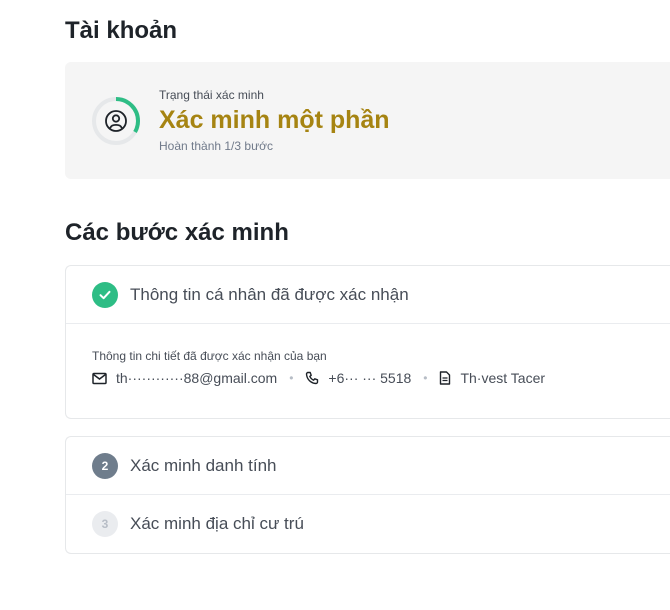 The width and height of the screenshot is (670, 610). I want to click on step-number-badge: 2, so click(105, 465).